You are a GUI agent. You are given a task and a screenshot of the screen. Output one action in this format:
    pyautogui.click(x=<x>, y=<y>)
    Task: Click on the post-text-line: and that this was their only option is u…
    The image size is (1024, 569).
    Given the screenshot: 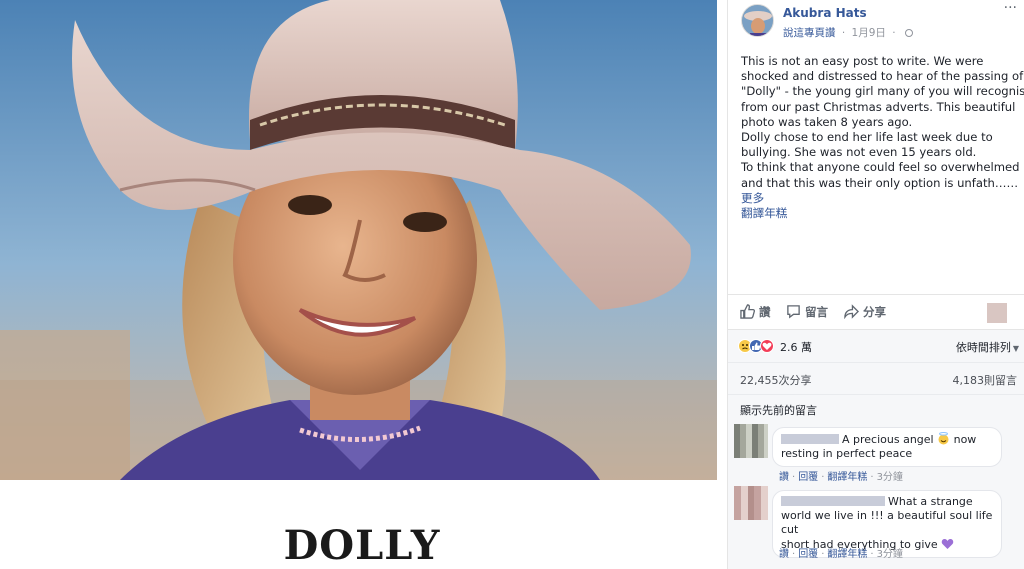 What is the action you would take?
    pyautogui.click(x=880, y=182)
    